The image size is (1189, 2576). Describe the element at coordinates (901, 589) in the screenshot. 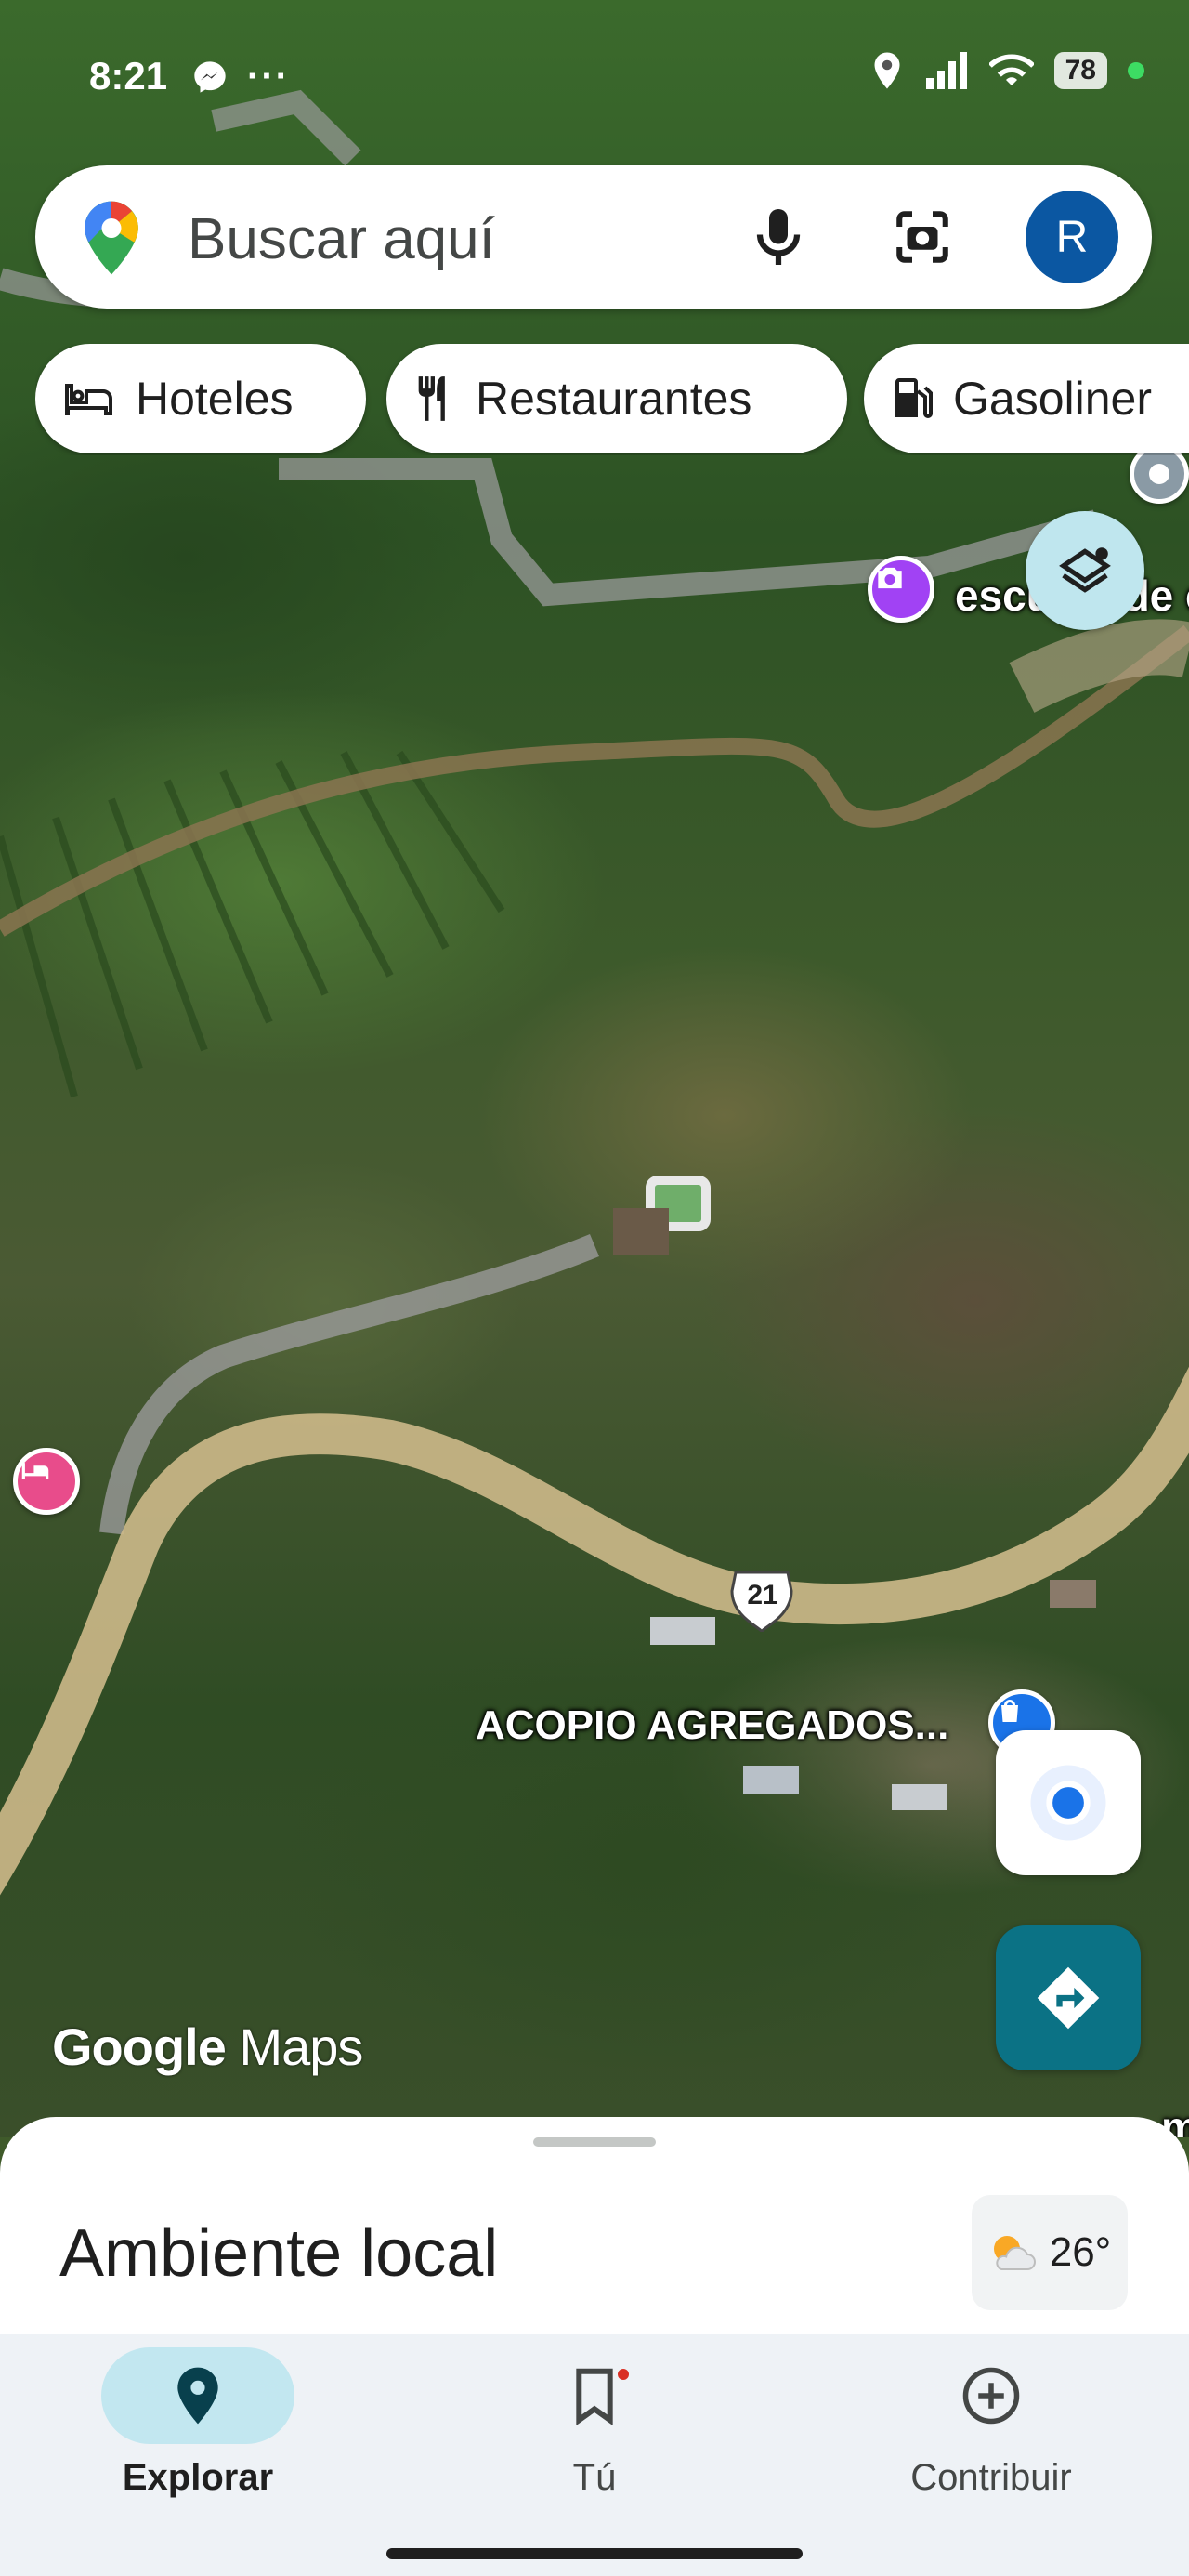

I see `photo-pin` at that location.